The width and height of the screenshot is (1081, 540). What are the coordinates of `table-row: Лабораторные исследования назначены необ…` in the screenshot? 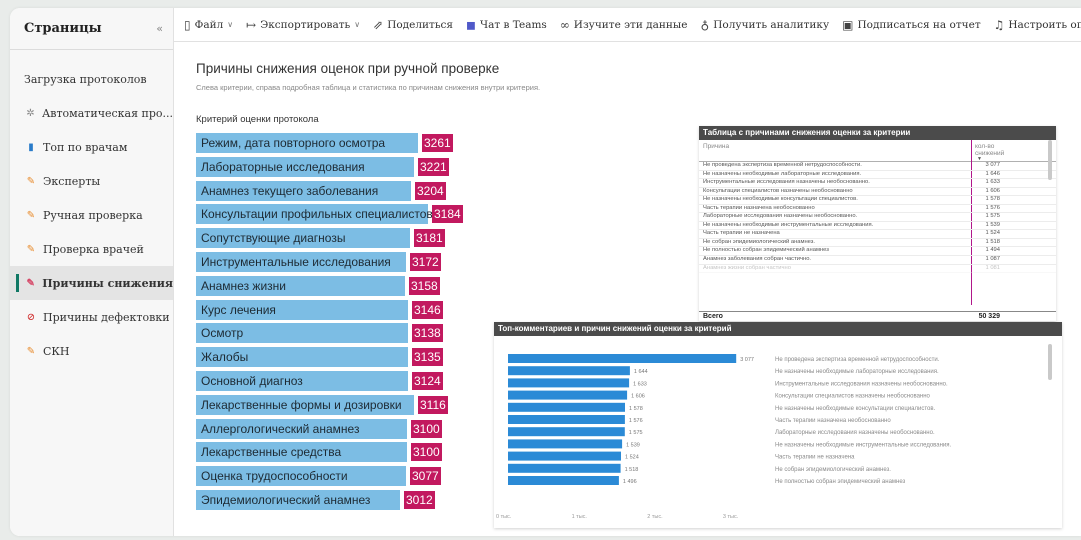 It's located at (877, 217).